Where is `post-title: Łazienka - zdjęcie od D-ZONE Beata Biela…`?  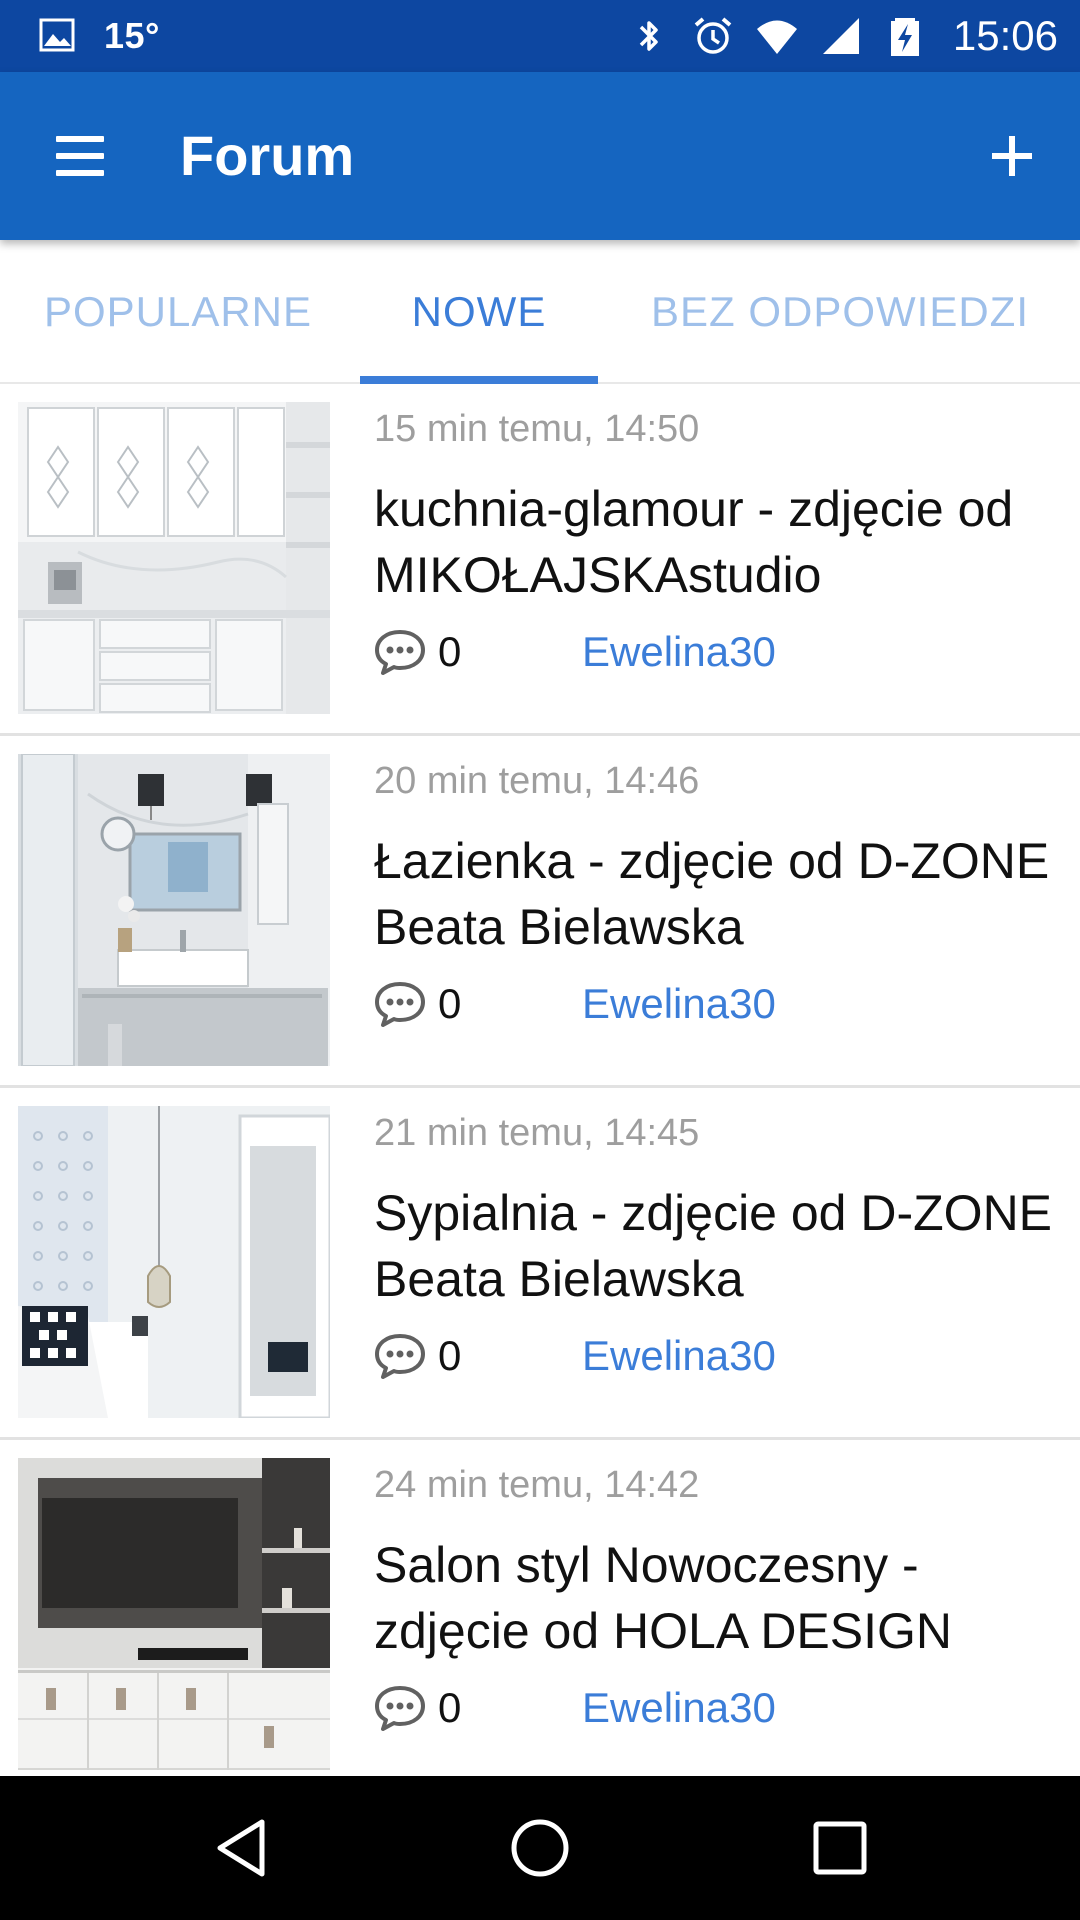 post-title: Łazienka - zdjęcie od D-ZONE Beata Biela… is located at coordinates (714, 894).